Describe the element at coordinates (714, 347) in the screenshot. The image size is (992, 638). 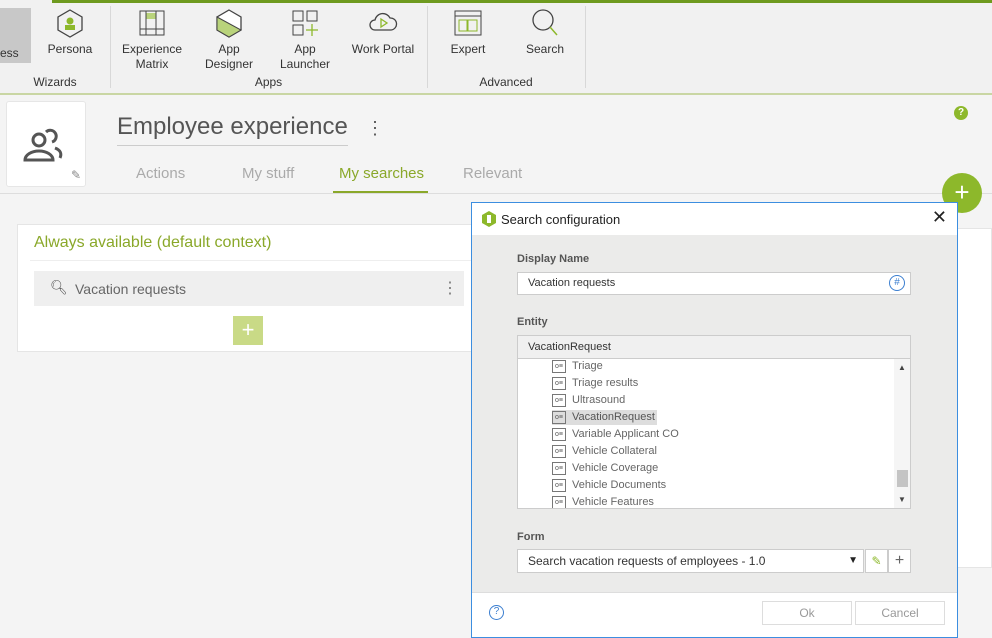
I see `entity-selector: VacationRequest` at that location.